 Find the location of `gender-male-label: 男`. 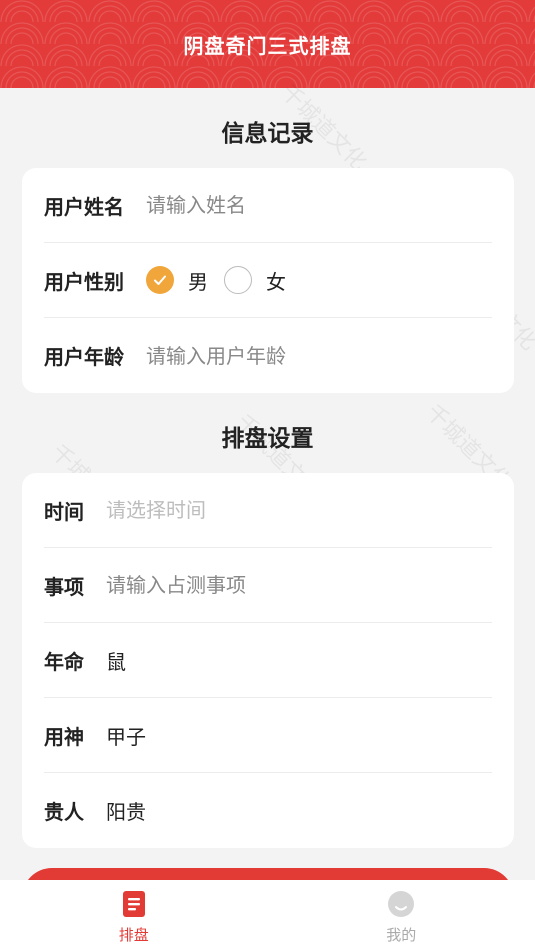

gender-male-label: 男 is located at coordinates (198, 280).